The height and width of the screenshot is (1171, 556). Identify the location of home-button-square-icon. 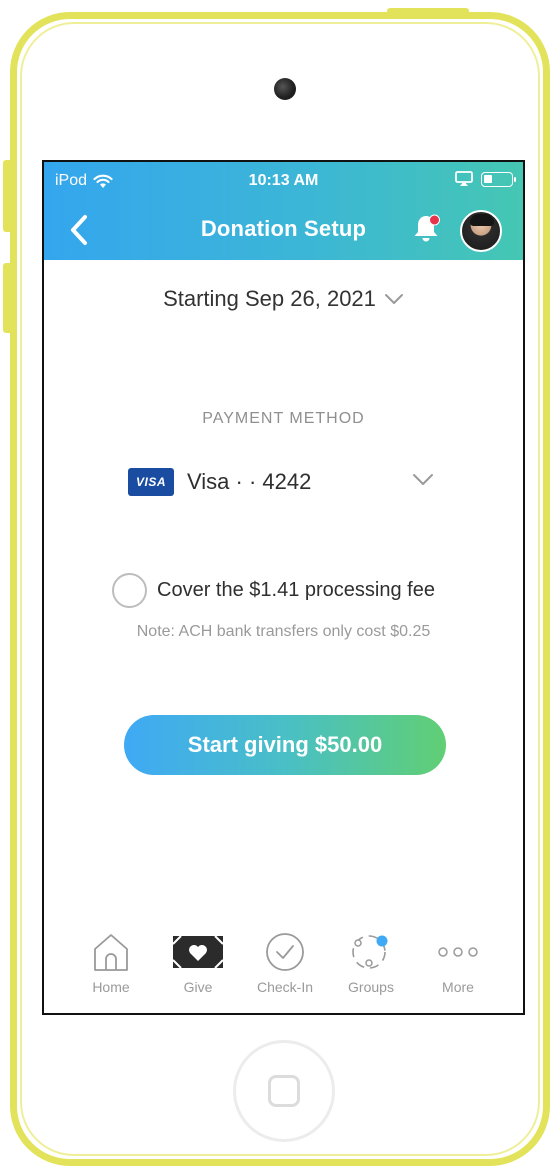
(284, 1091).